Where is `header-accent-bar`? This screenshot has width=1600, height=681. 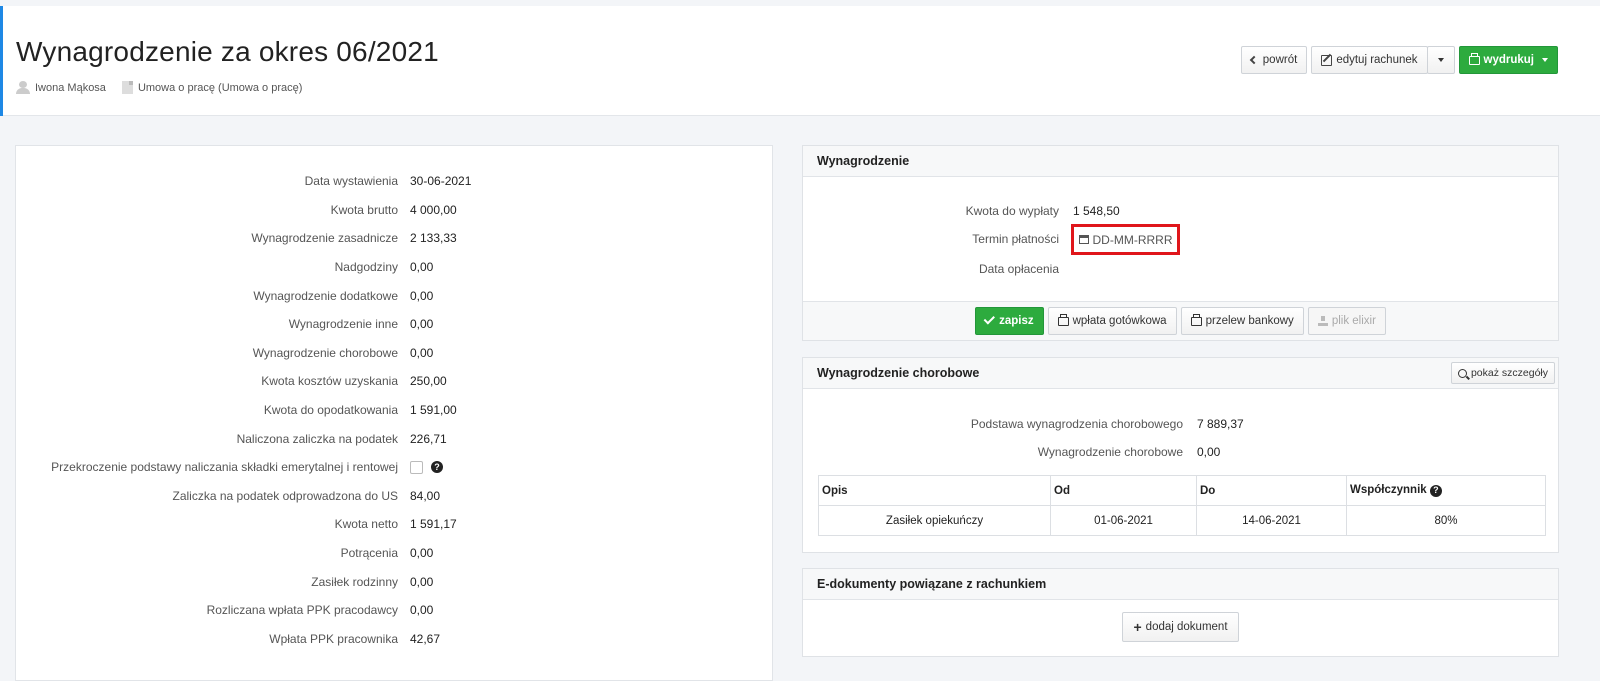
header-accent-bar is located at coordinates (1, 61).